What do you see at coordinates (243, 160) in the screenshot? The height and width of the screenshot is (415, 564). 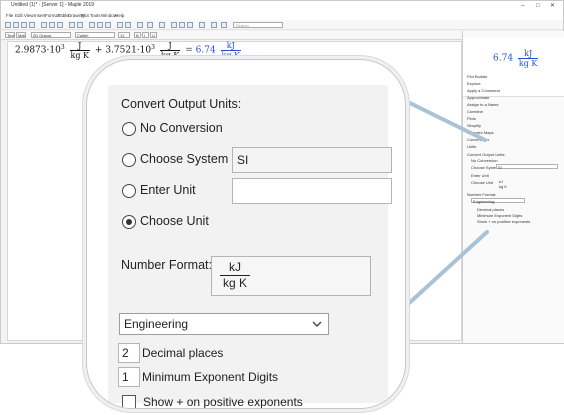 I see `system-value: SI` at bounding box center [243, 160].